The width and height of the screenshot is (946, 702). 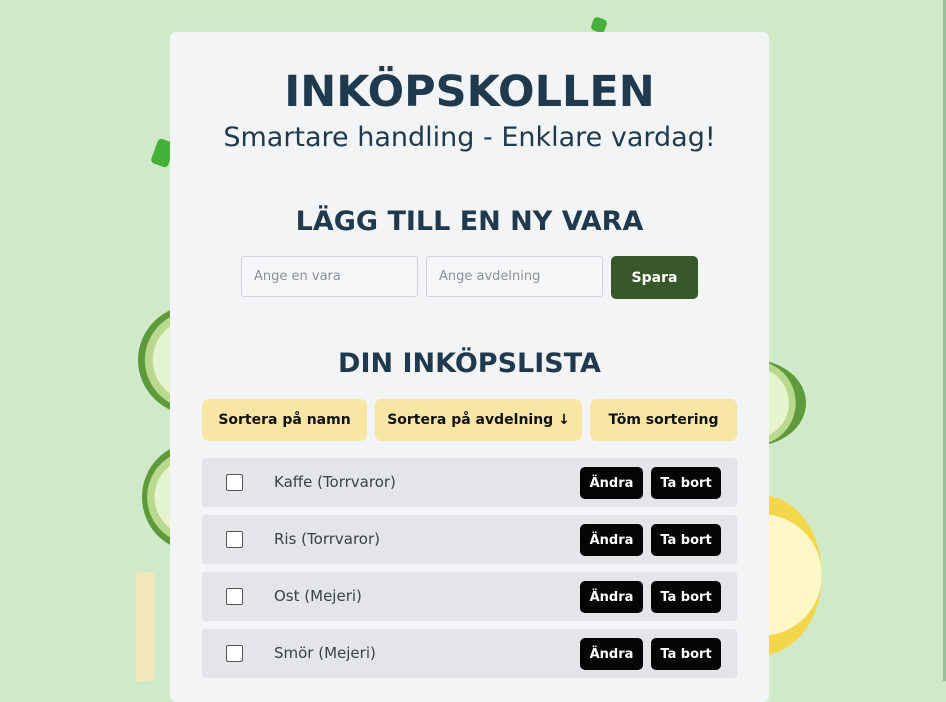 What do you see at coordinates (469, 596) in the screenshot?
I see `list-item: Ost (Mejeri) Ändra Ta bort` at bounding box center [469, 596].